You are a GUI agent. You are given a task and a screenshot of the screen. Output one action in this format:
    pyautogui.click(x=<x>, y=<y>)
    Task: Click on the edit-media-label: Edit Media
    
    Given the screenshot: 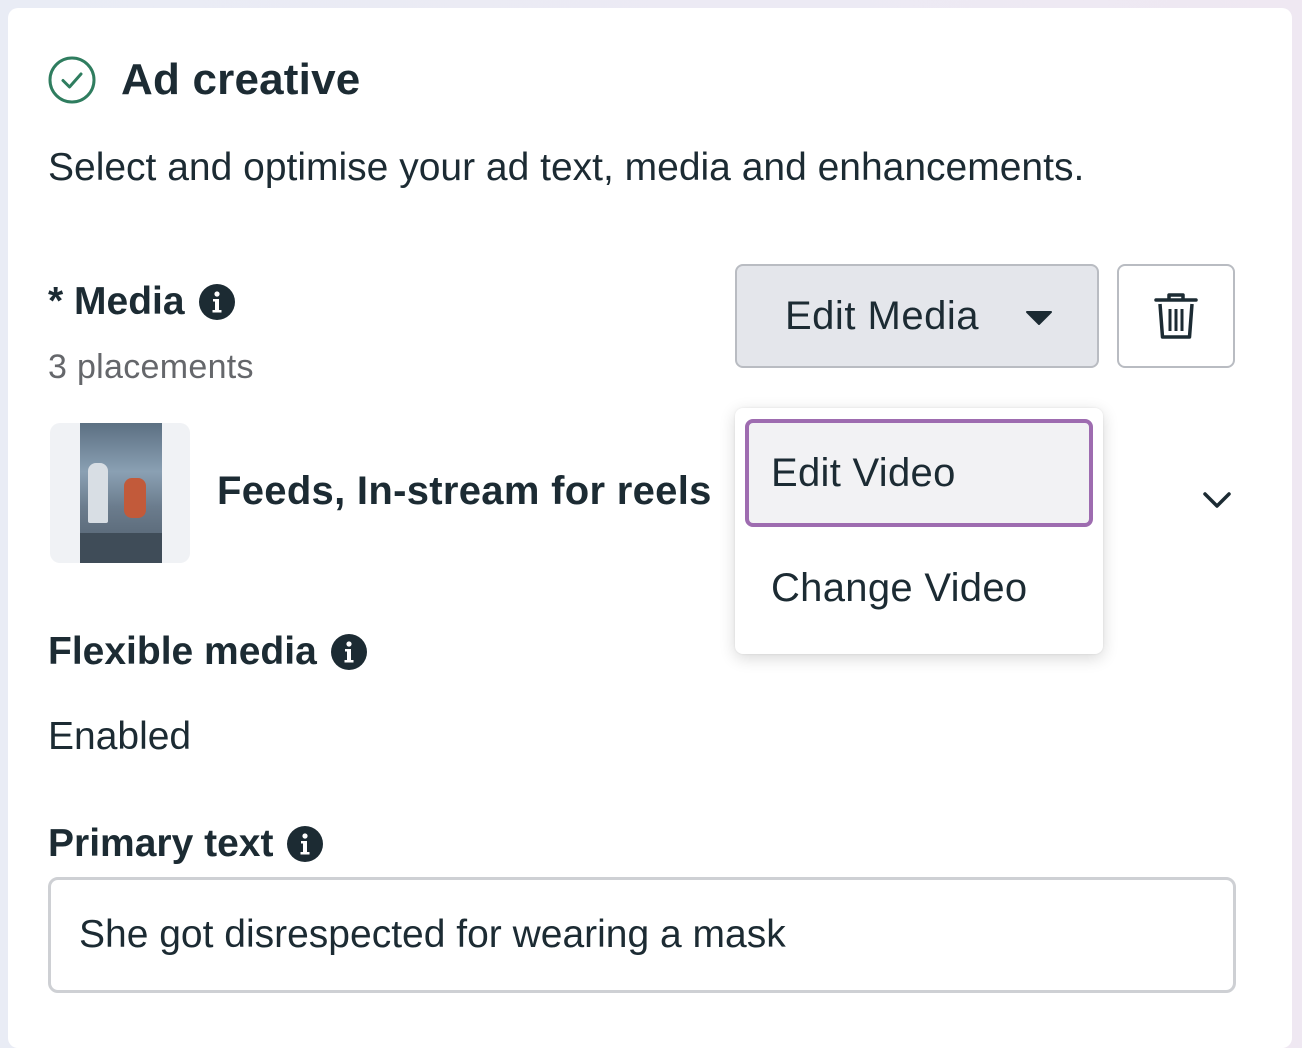 What is the action you would take?
    pyautogui.click(x=882, y=315)
    